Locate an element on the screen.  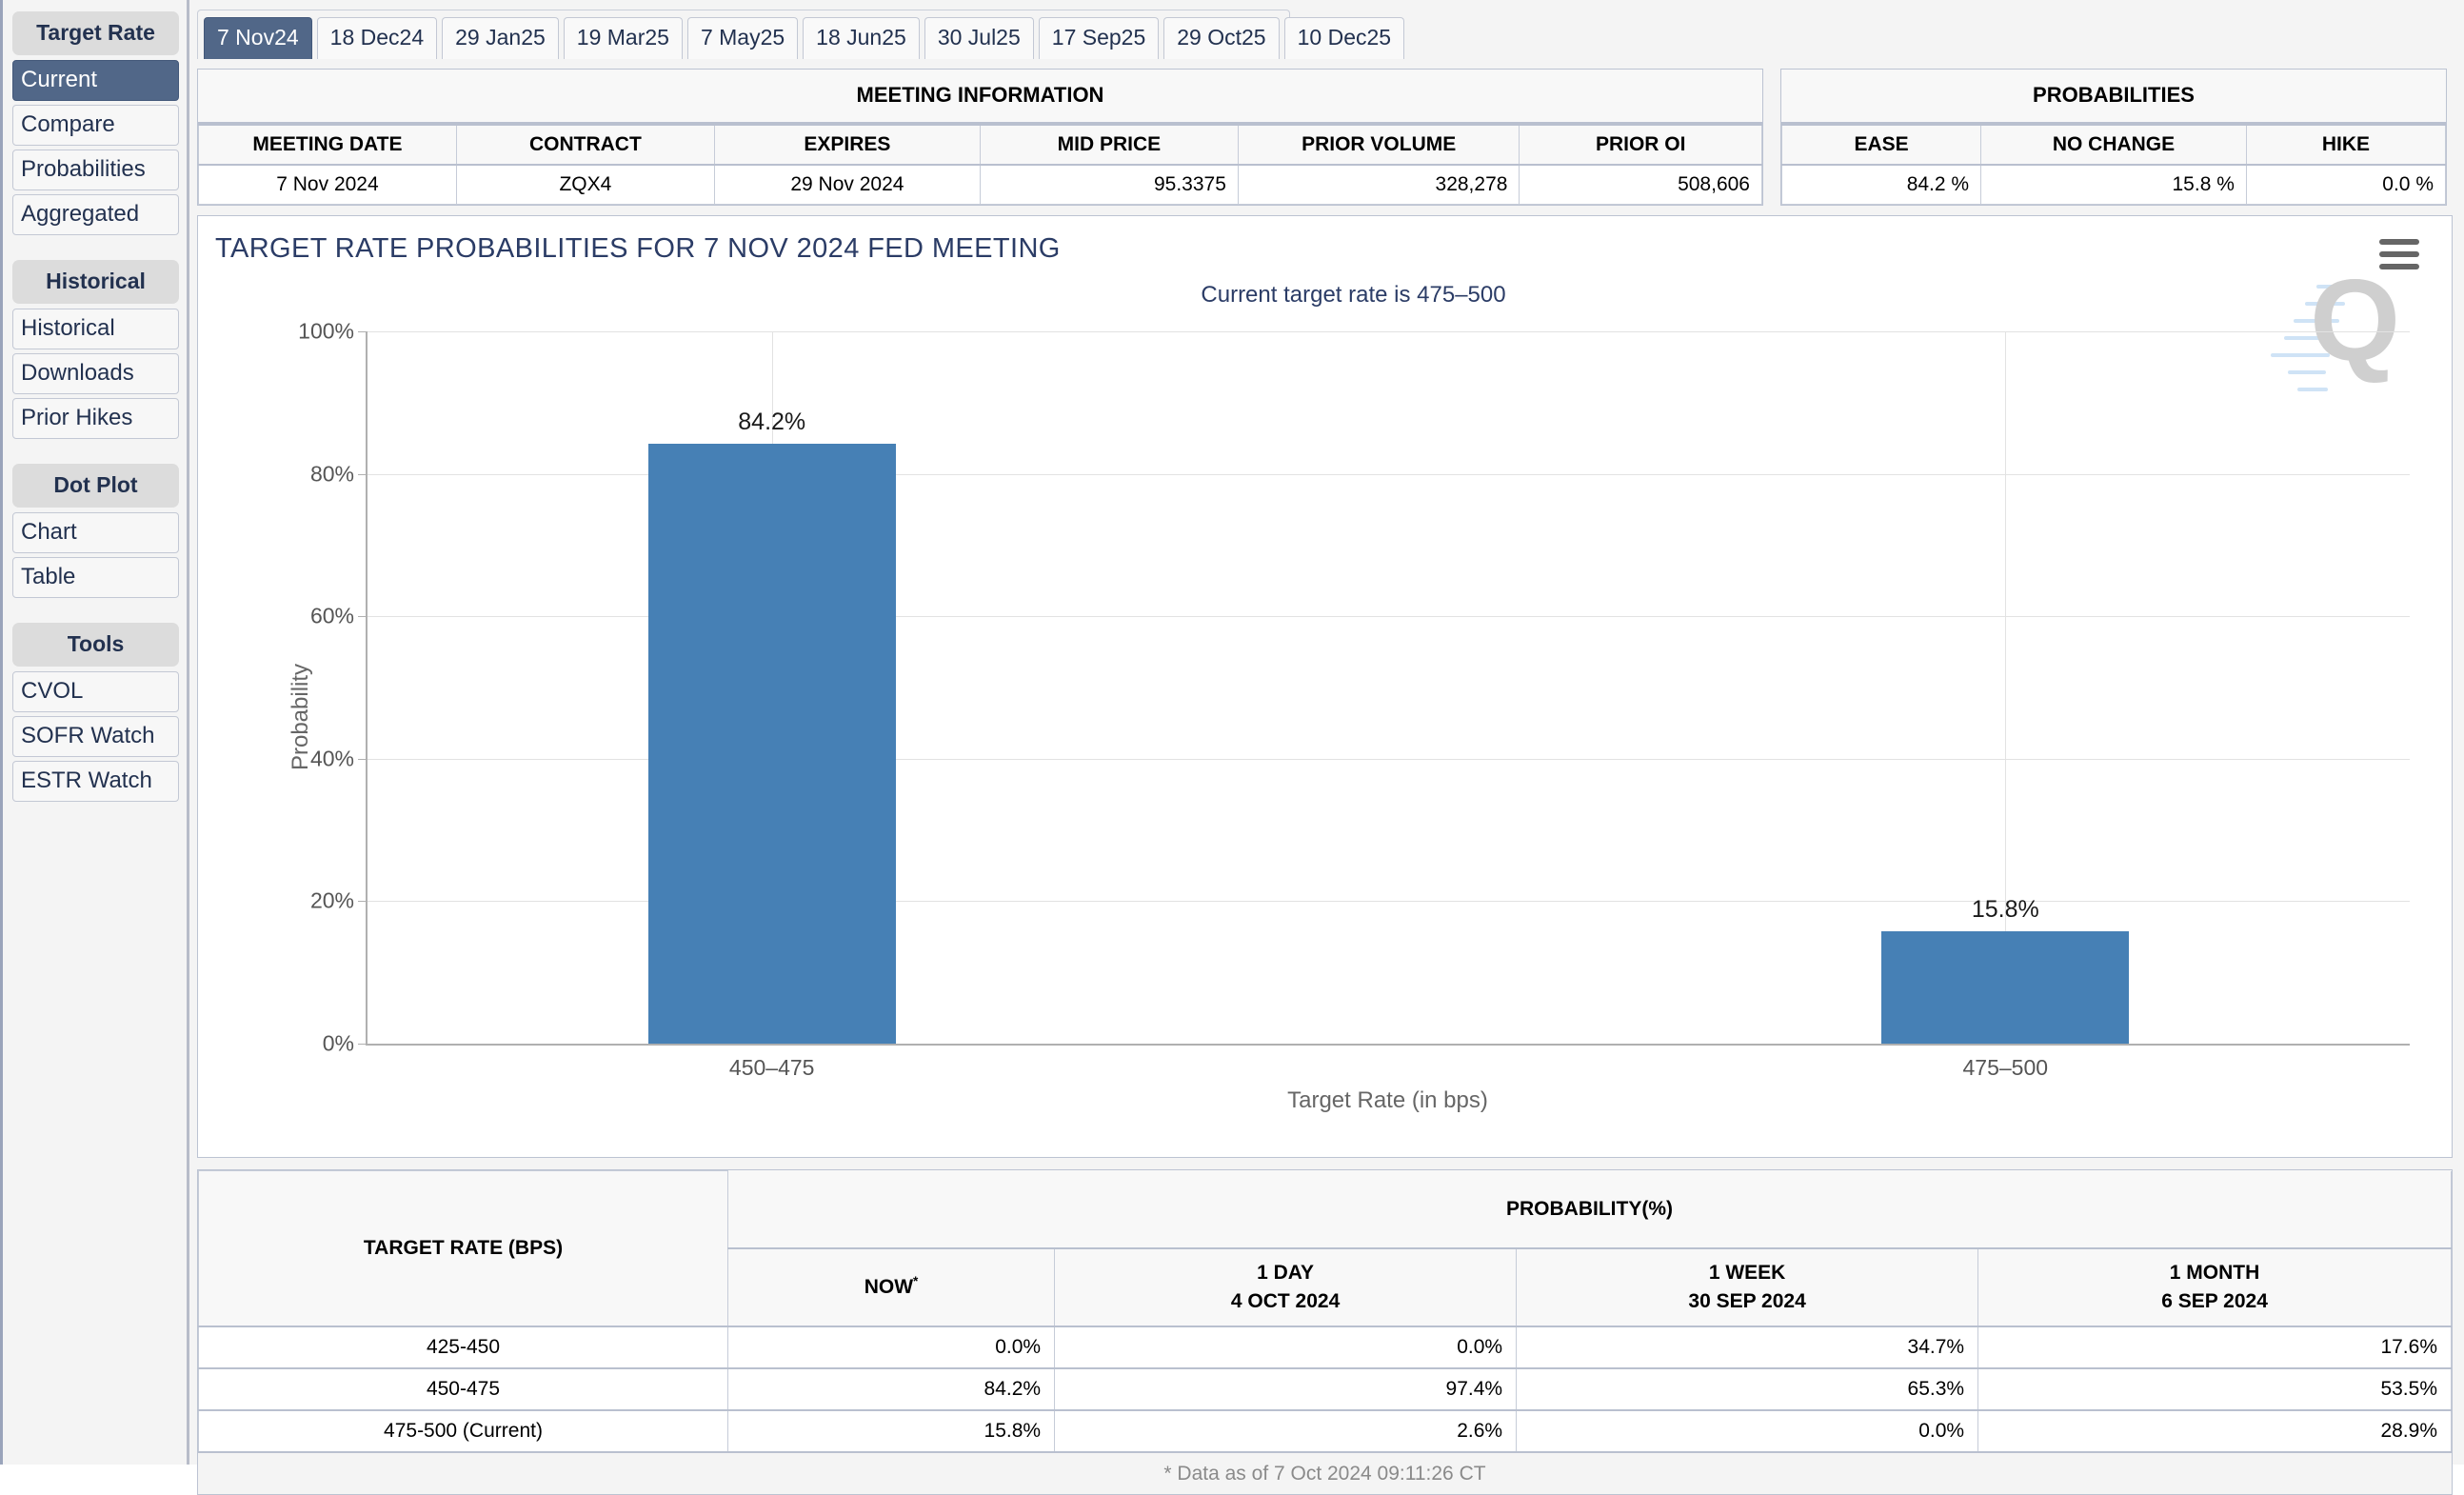
tab-30-jul25: 30 Jul25 is located at coordinates (979, 38).